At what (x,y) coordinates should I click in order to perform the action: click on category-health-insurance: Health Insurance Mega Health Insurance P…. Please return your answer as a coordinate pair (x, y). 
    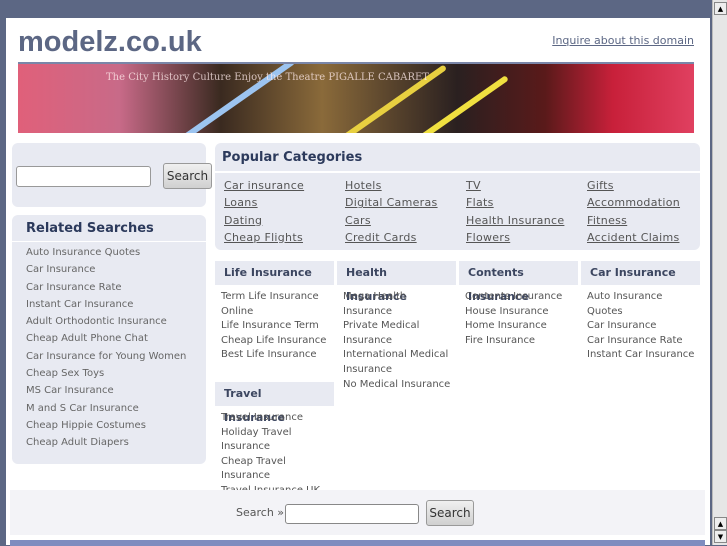
    Looking at the image, I should click on (396, 326).